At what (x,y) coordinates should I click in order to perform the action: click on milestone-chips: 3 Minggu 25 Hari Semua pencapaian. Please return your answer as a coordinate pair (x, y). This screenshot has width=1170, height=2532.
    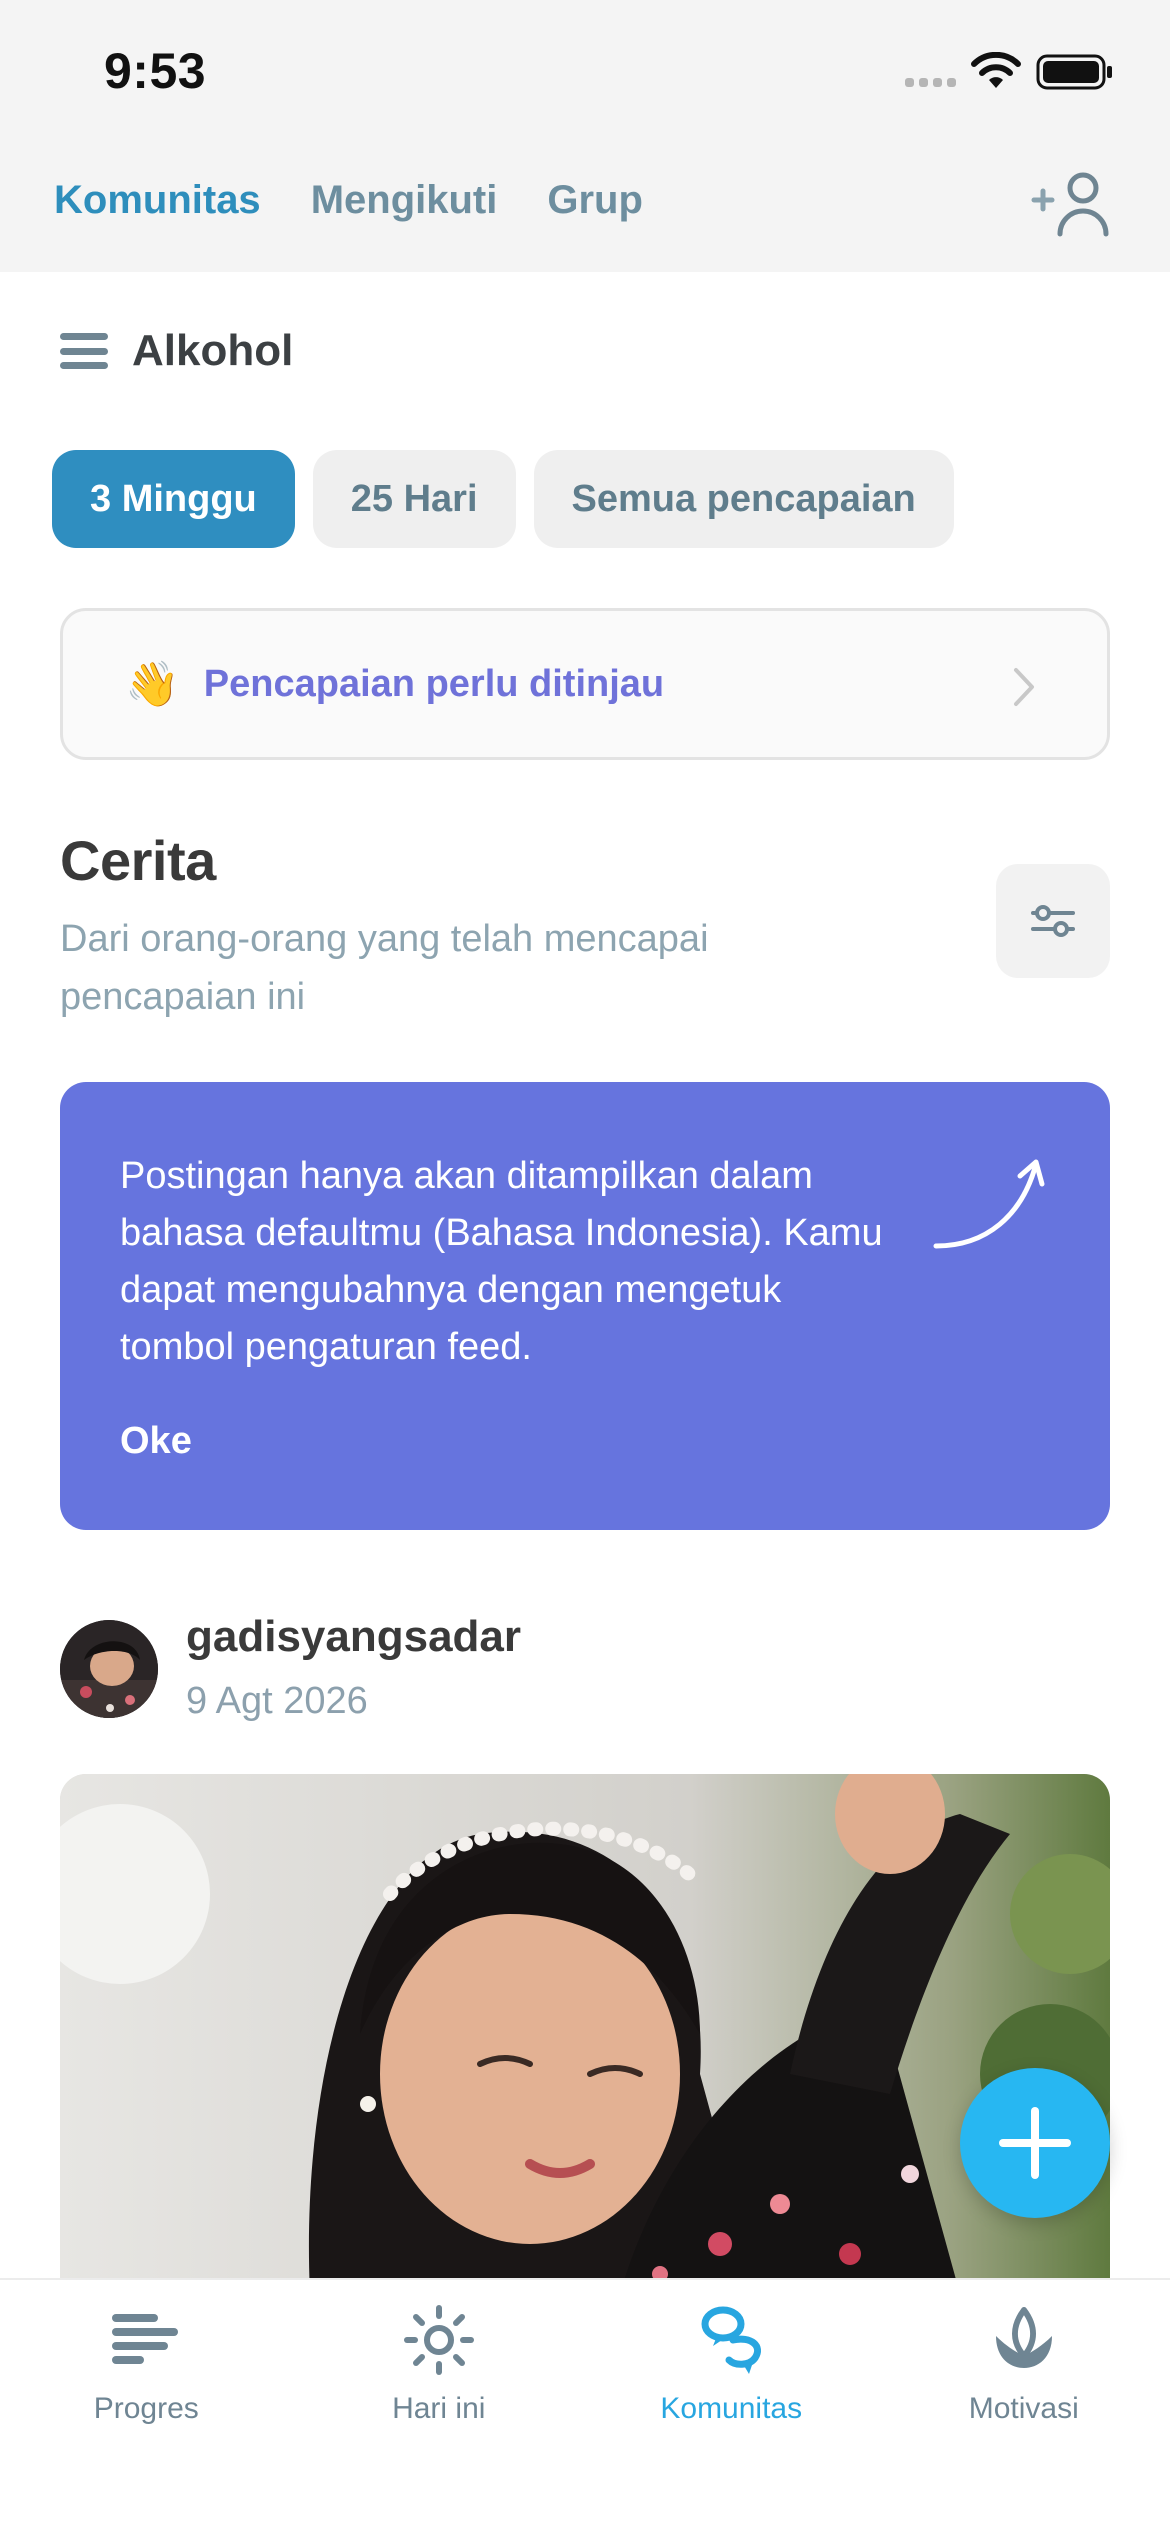
    Looking at the image, I should click on (503, 499).